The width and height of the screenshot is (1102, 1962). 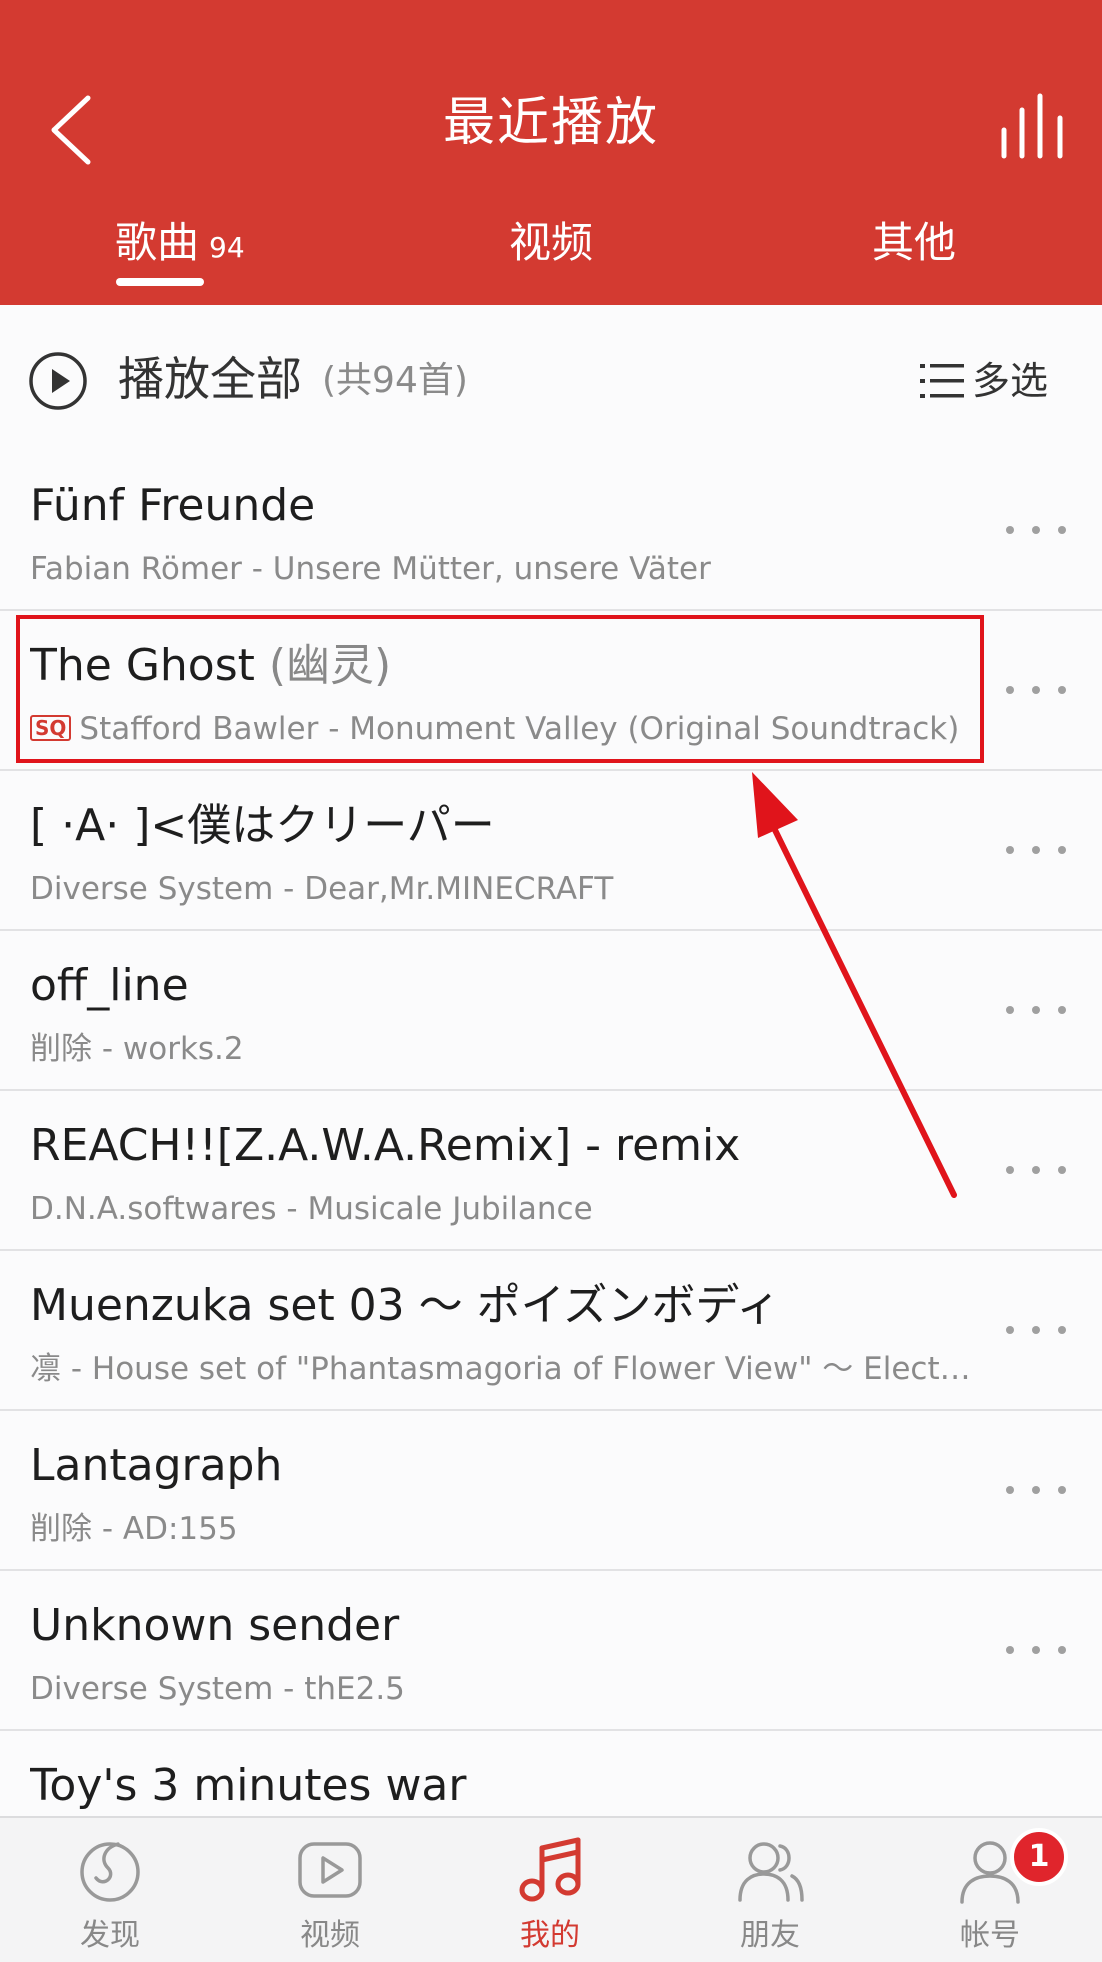 I want to click on song-title: REACH!![Z.A.W.A.Remix] - remix, so click(x=496, y=1146).